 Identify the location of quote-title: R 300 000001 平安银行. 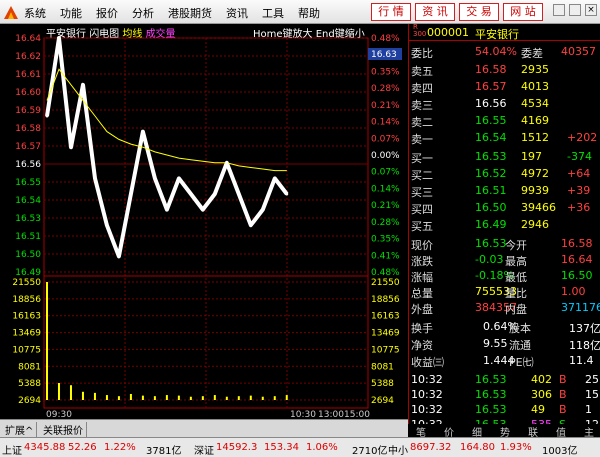
(504, 32).